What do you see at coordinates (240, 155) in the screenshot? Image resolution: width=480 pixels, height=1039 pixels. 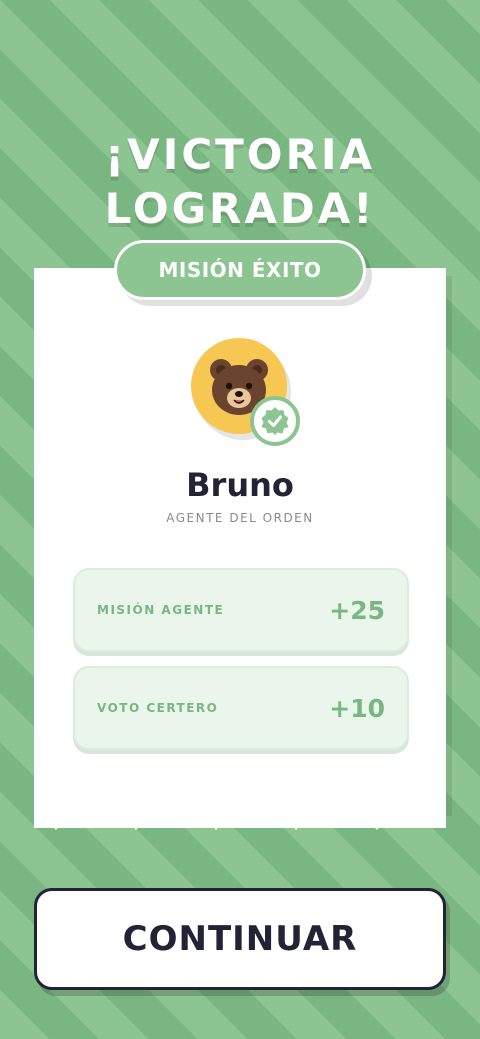 I see `victory-title-line-1: ¡VICTORIA` at bounding box center [240, 155].